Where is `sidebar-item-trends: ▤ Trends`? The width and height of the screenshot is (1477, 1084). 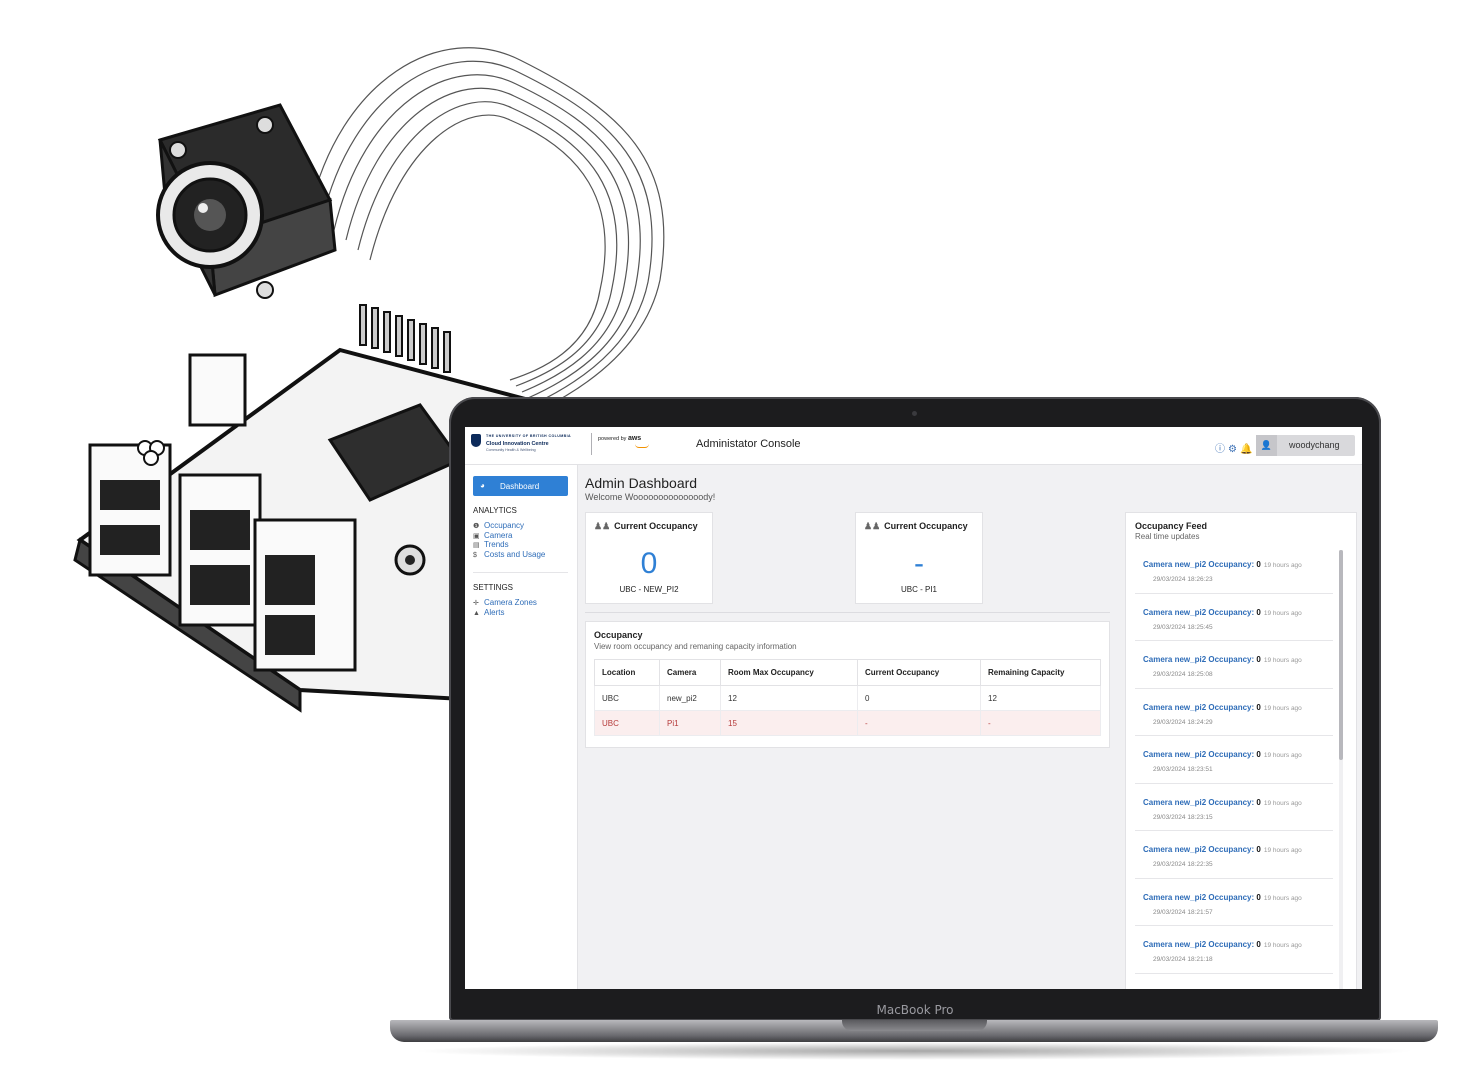 sidebar-item-trends: ▤ Trends is located at coordinates (491, 544).